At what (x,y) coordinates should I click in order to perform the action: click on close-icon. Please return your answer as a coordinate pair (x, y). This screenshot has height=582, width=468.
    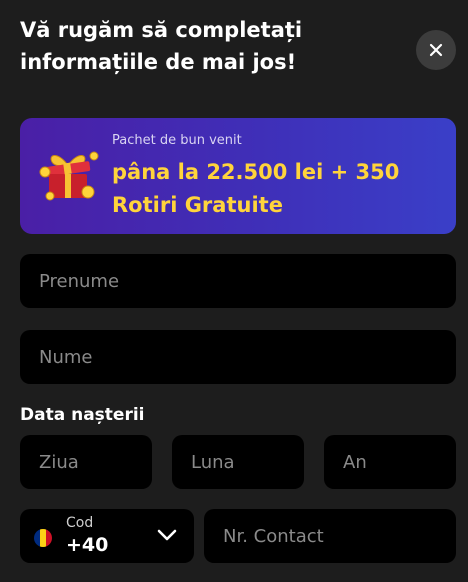
    Looking at the image, I should click on (436, 50).